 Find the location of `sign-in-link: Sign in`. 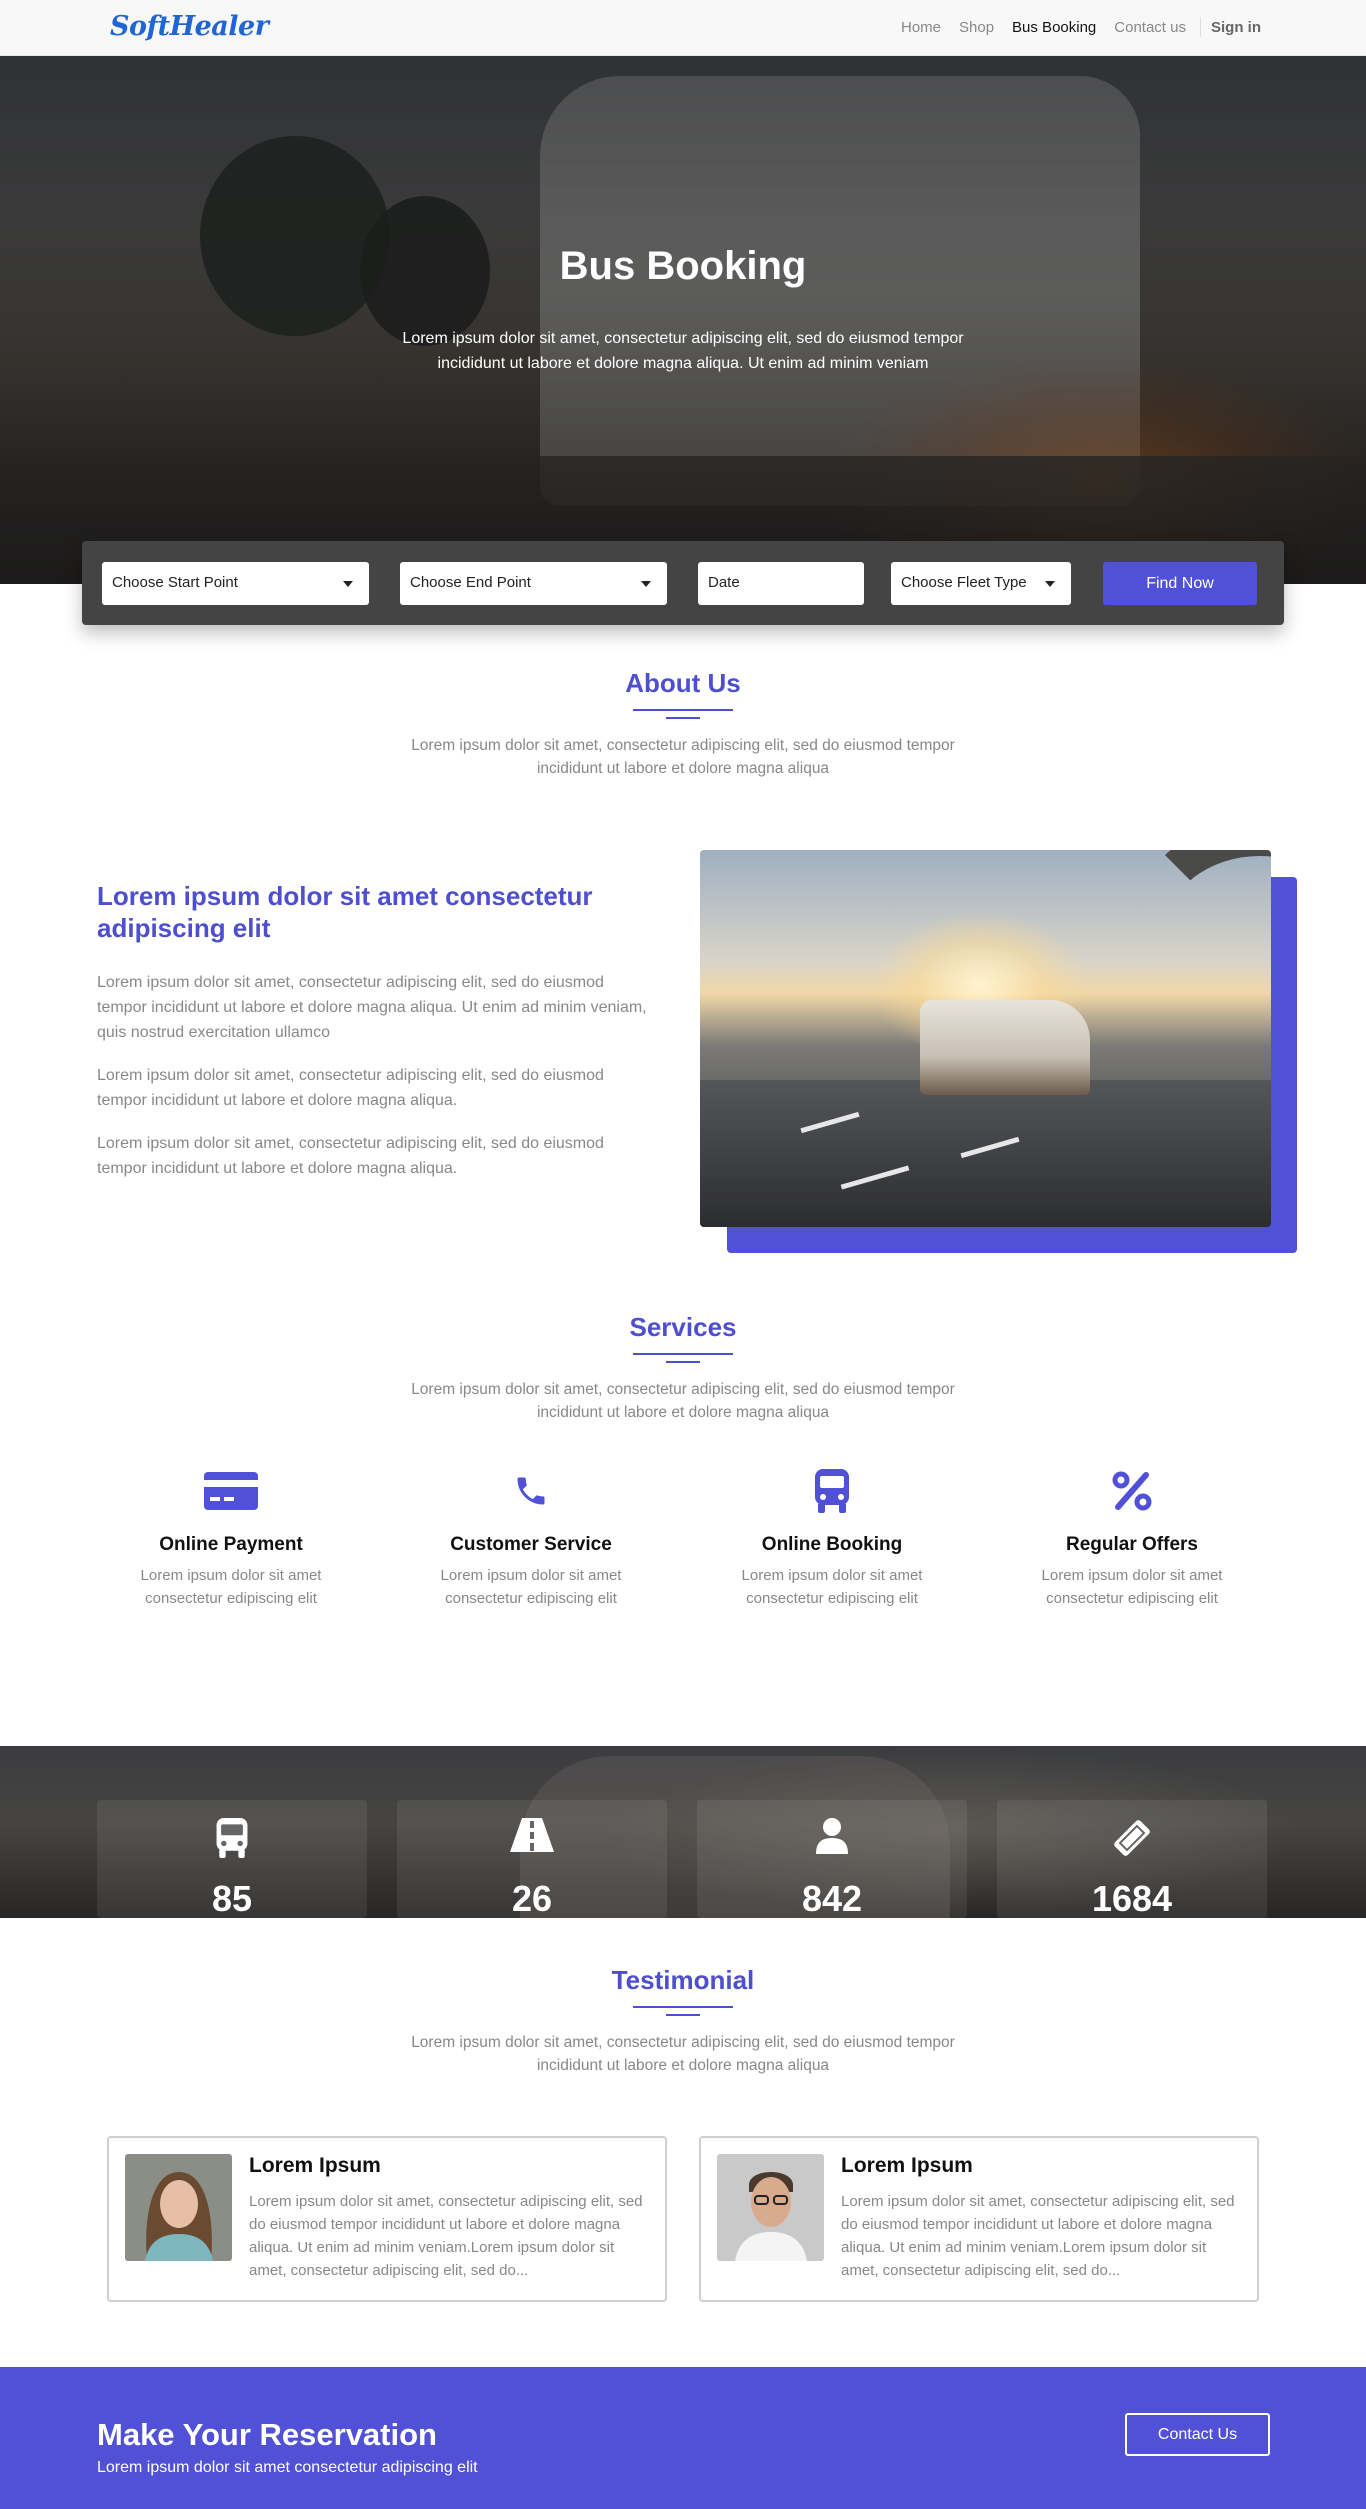

sign-in-link: Sign in is located at coordinates (1236, 27).